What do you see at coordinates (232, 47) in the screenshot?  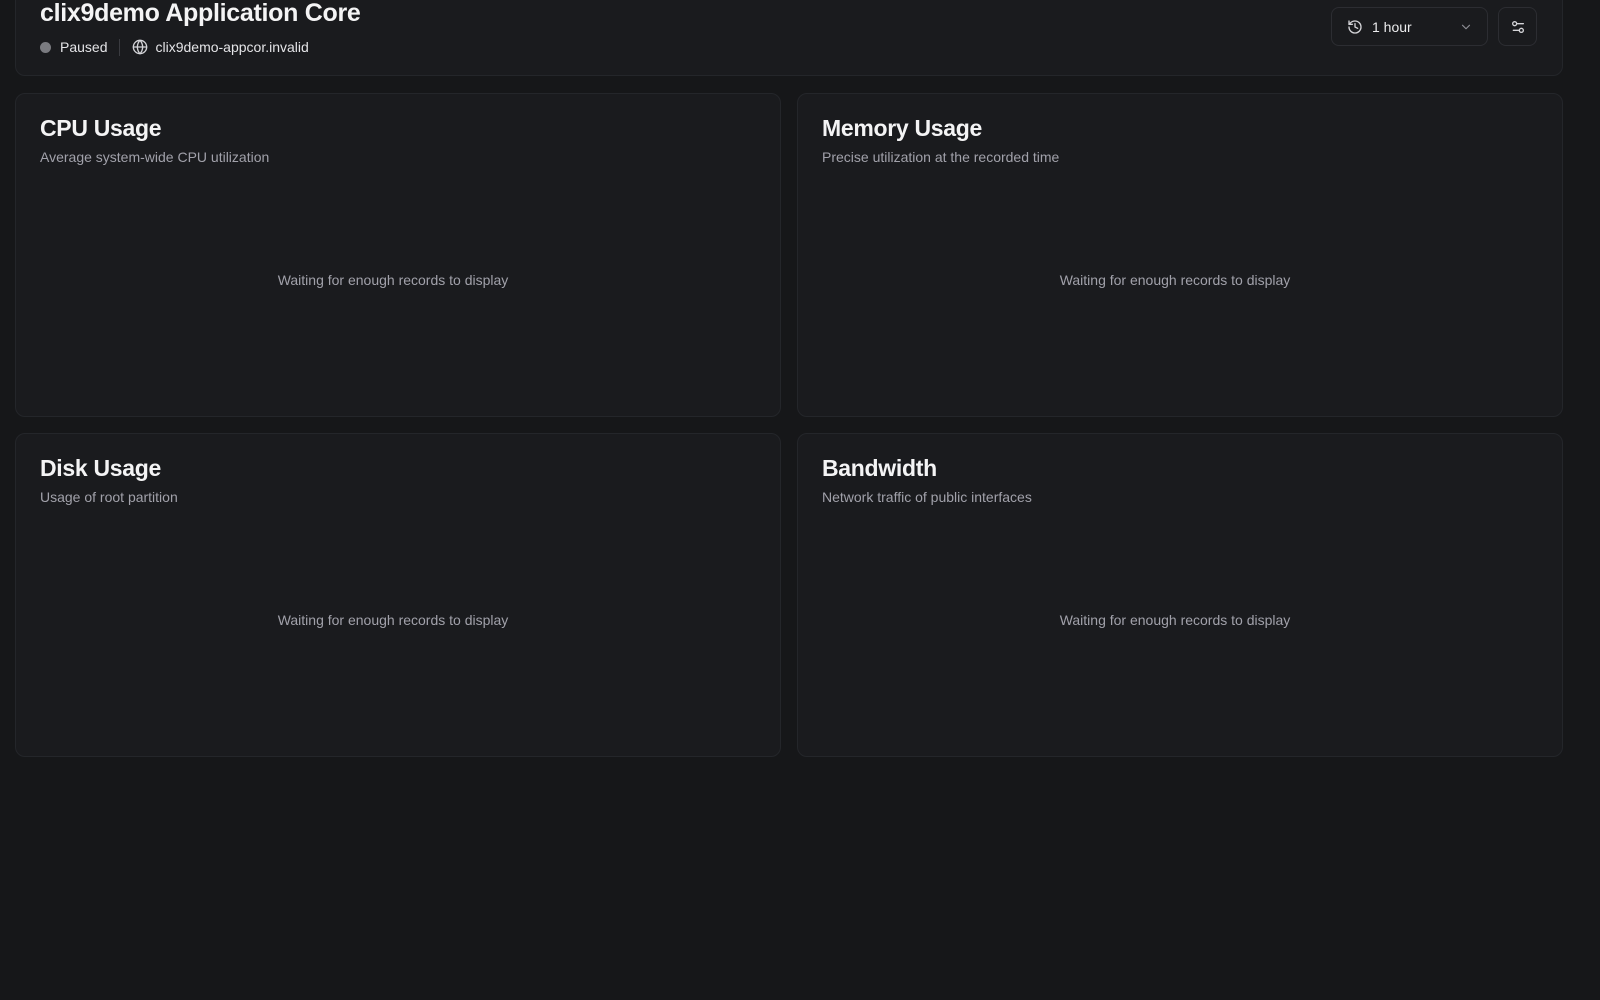 I see `host-address: clix9demo-appcor.invalid` at bounding box center [232, 47].